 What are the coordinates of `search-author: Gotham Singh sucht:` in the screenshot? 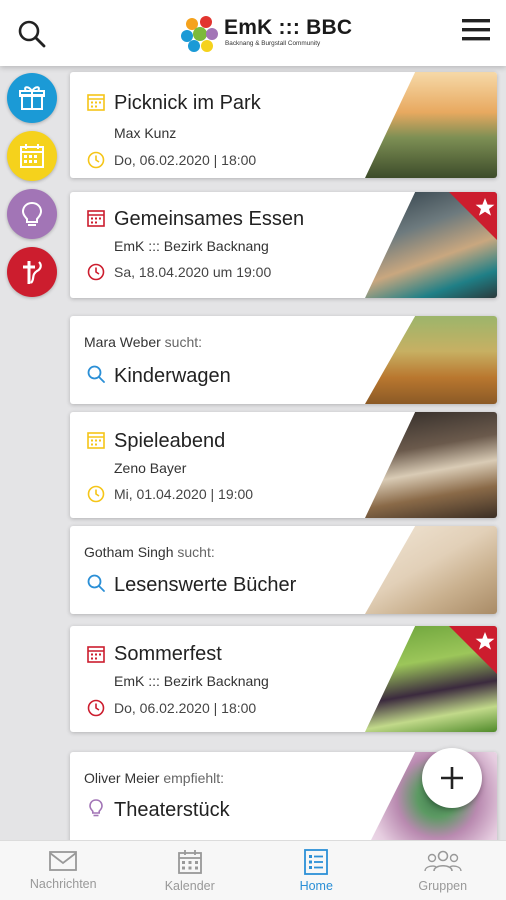 It's located at (149, 552).